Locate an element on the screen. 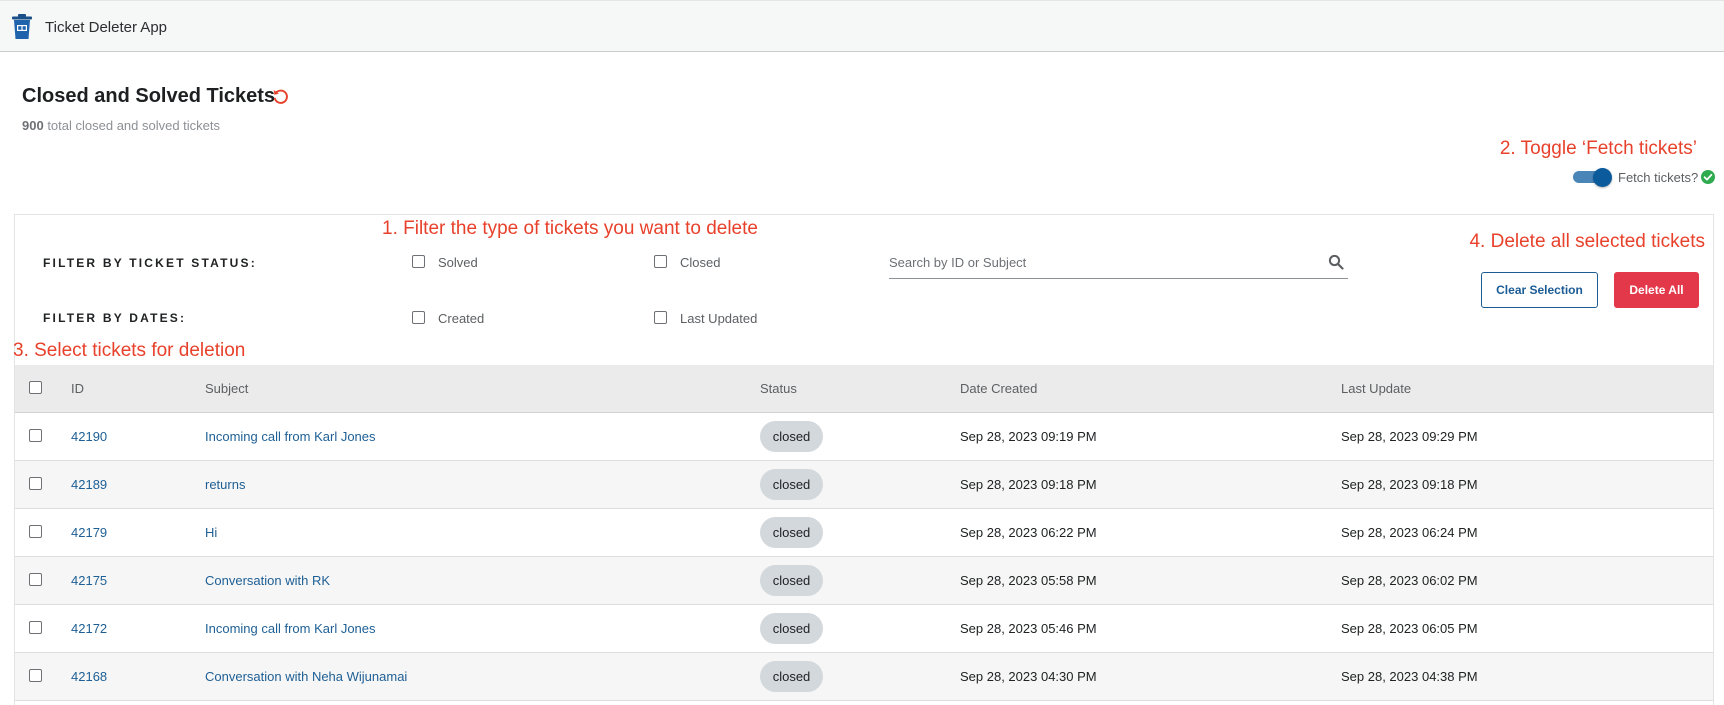 This screenshot has height=705, width=1724. ticket-count-suffix: total closed and solved tickets is located at coordinates (132, 125).